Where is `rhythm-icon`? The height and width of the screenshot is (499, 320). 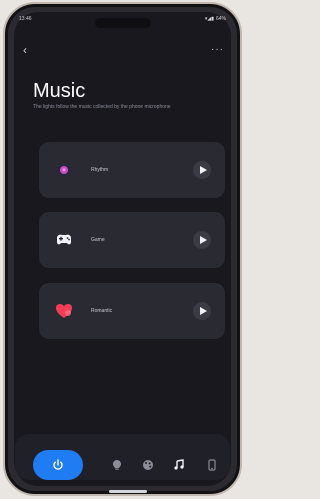
rhythm-icon is located at coordinates (64, 170).